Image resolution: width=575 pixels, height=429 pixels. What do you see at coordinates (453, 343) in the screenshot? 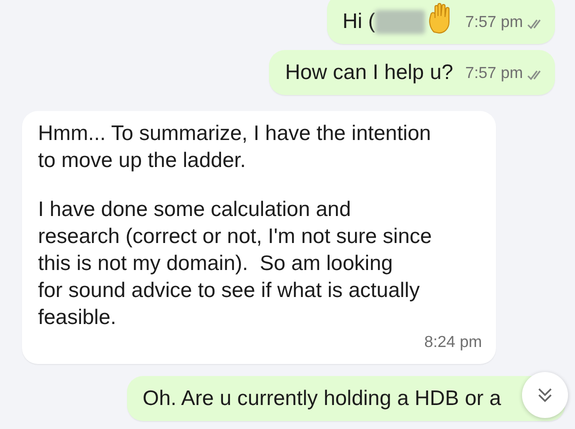
I see `message-time: 8:24 pm` at bounding box center [453, 343].